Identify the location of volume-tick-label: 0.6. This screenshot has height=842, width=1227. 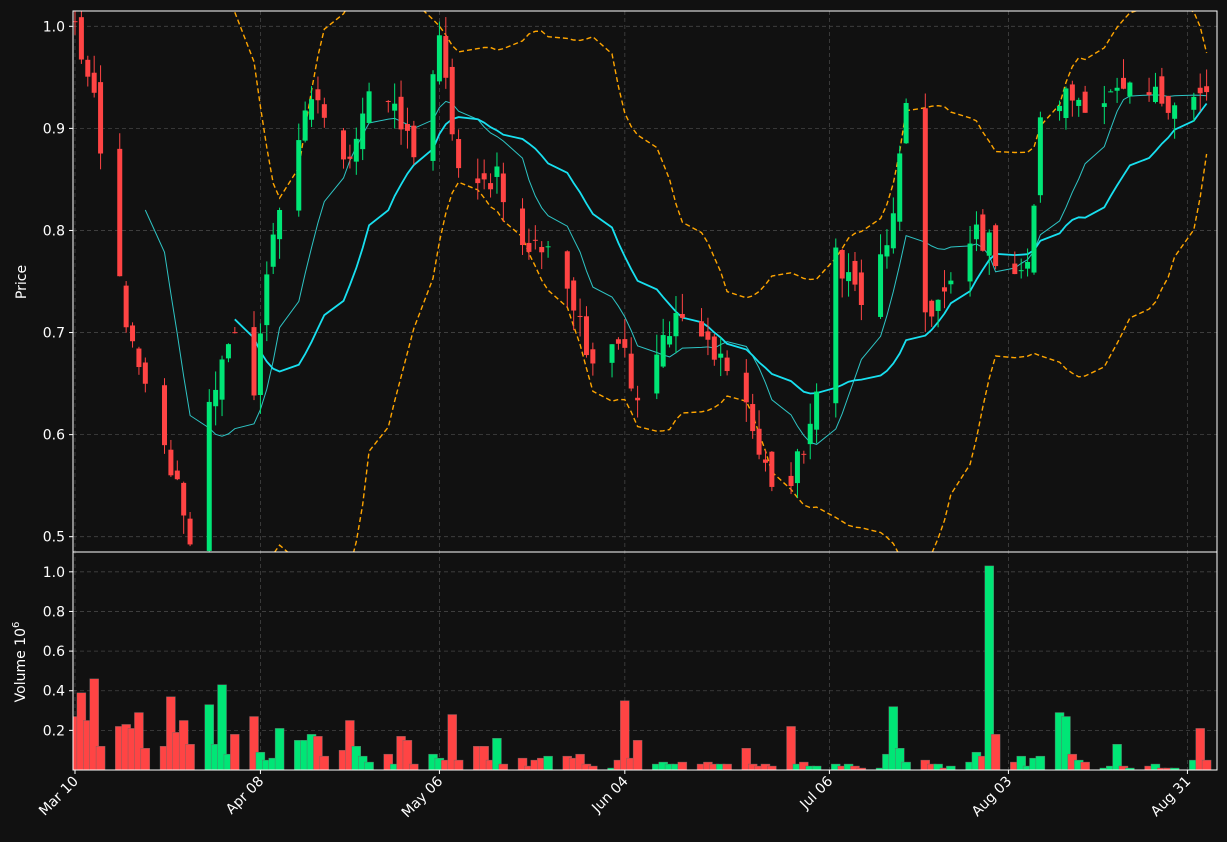
(54, 652).